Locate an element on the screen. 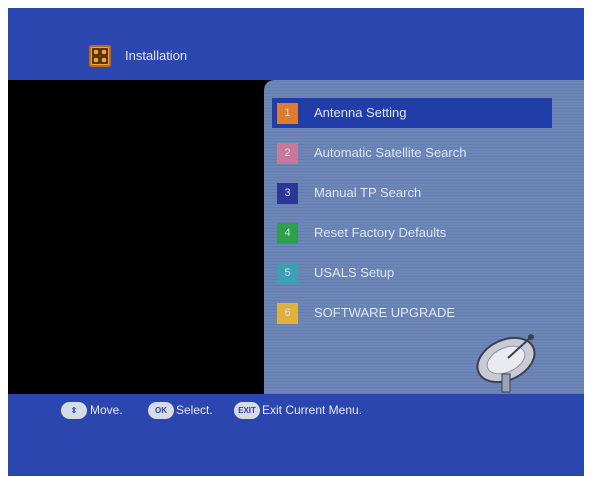 This screenshot has width=592, height=477. exit-hint-label: Exit Current Menu. is located at coordinates (312, 410).